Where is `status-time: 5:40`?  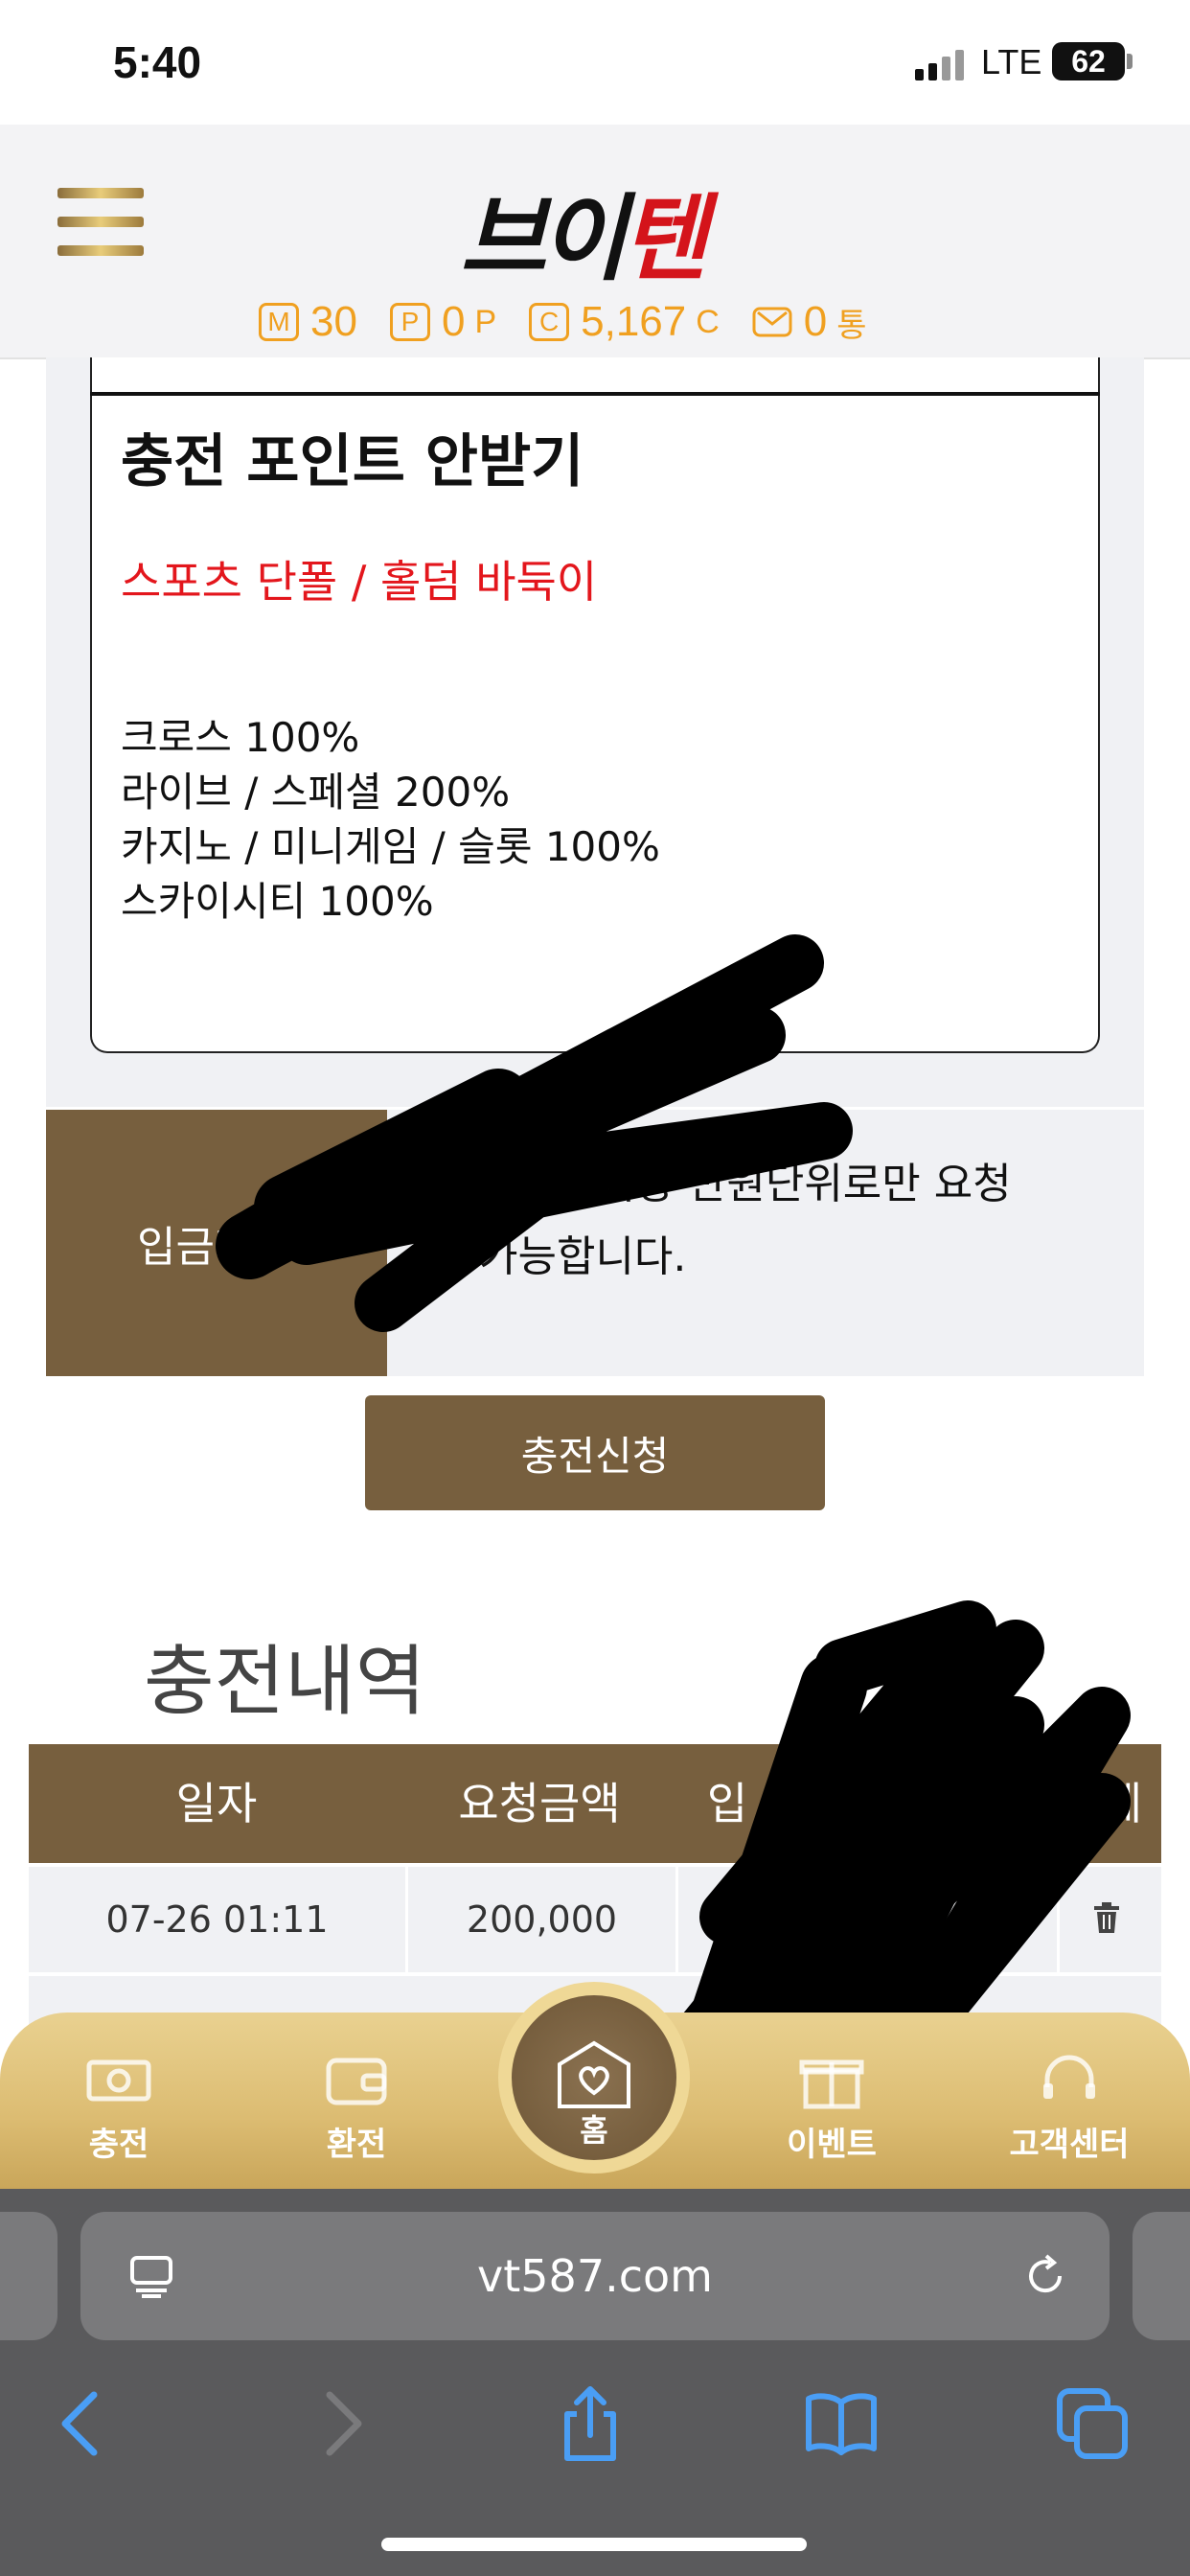
status-time: 5:40 is located at coordinates (158, 62).